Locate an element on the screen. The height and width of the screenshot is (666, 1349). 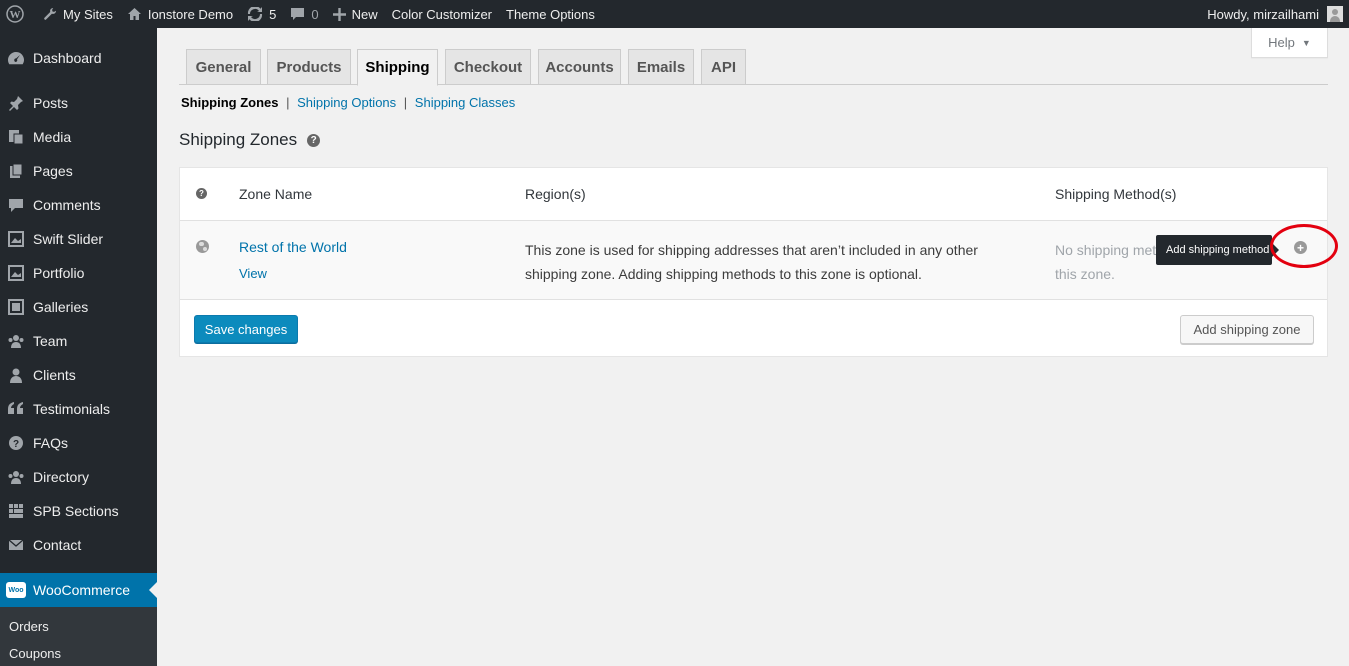
sidebar-item-label: Swift Slider is located at coordinates (68, 239).